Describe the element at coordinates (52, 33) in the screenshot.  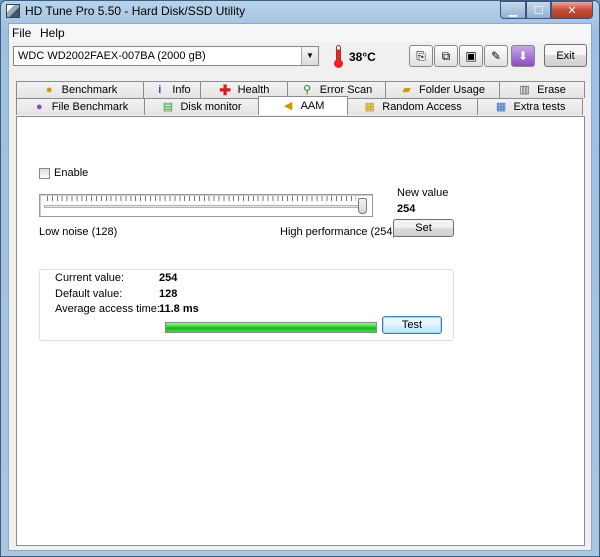
I see `menu-help: Help` at that location.